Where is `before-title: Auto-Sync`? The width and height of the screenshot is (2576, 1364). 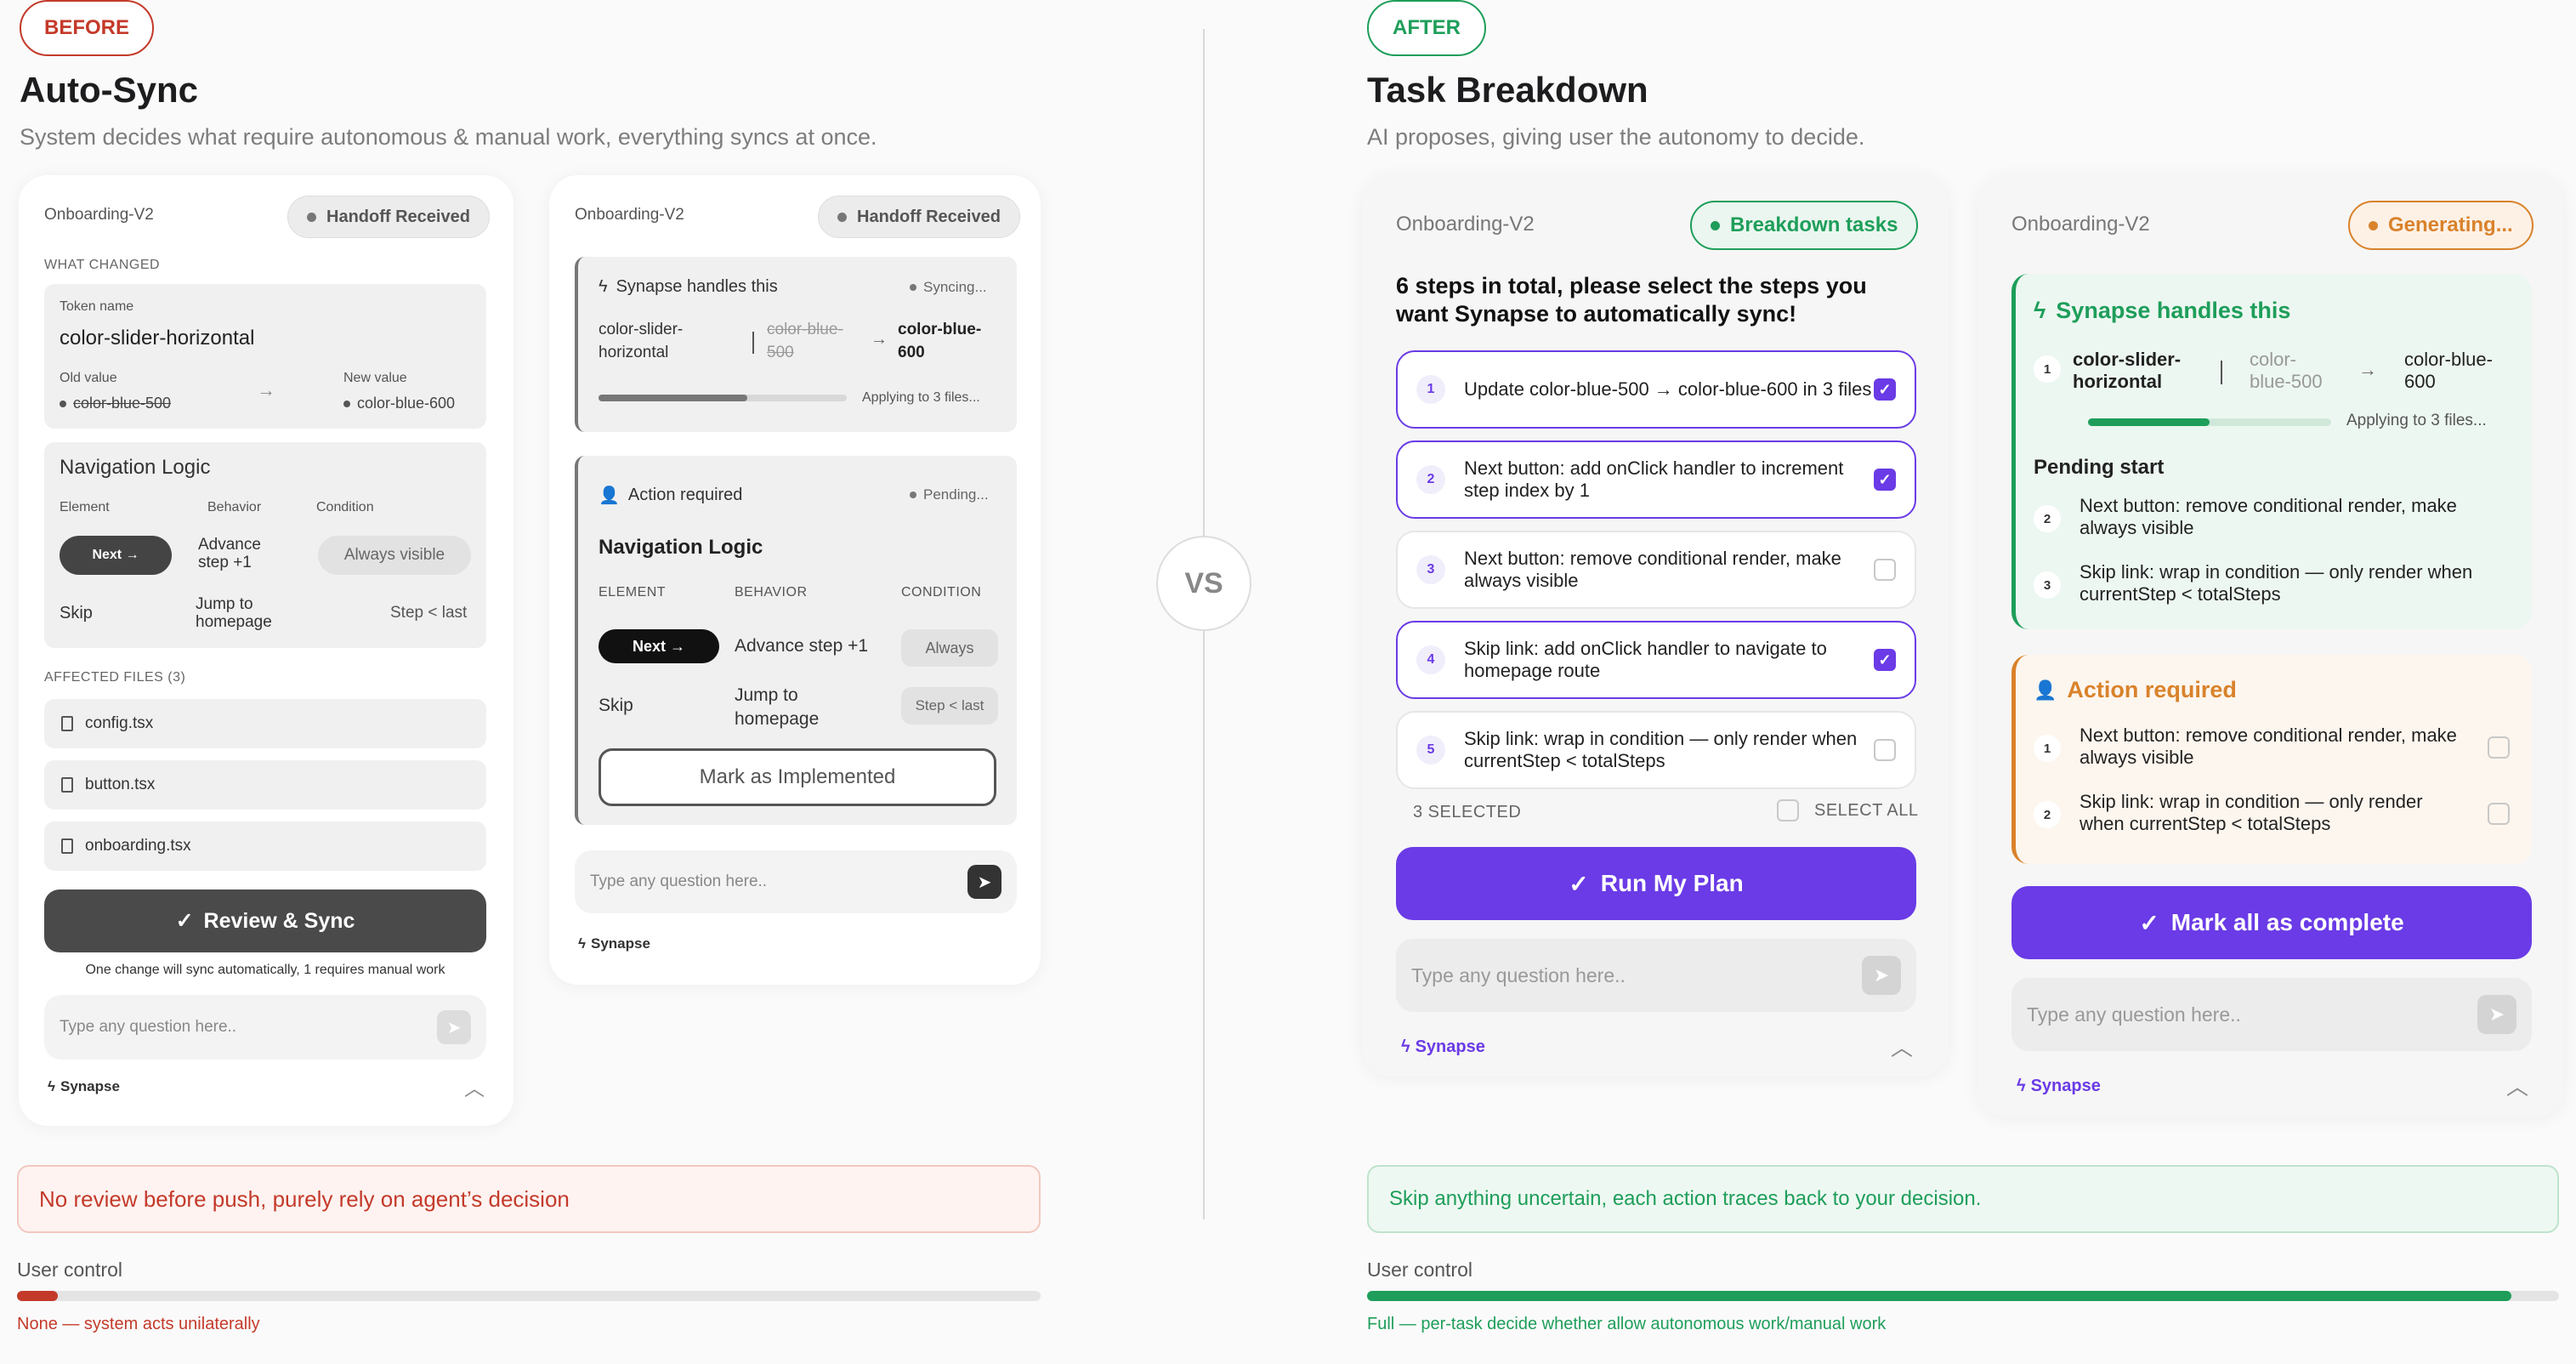
before-title: Auto-Sync is located at coordinates (109, 90).